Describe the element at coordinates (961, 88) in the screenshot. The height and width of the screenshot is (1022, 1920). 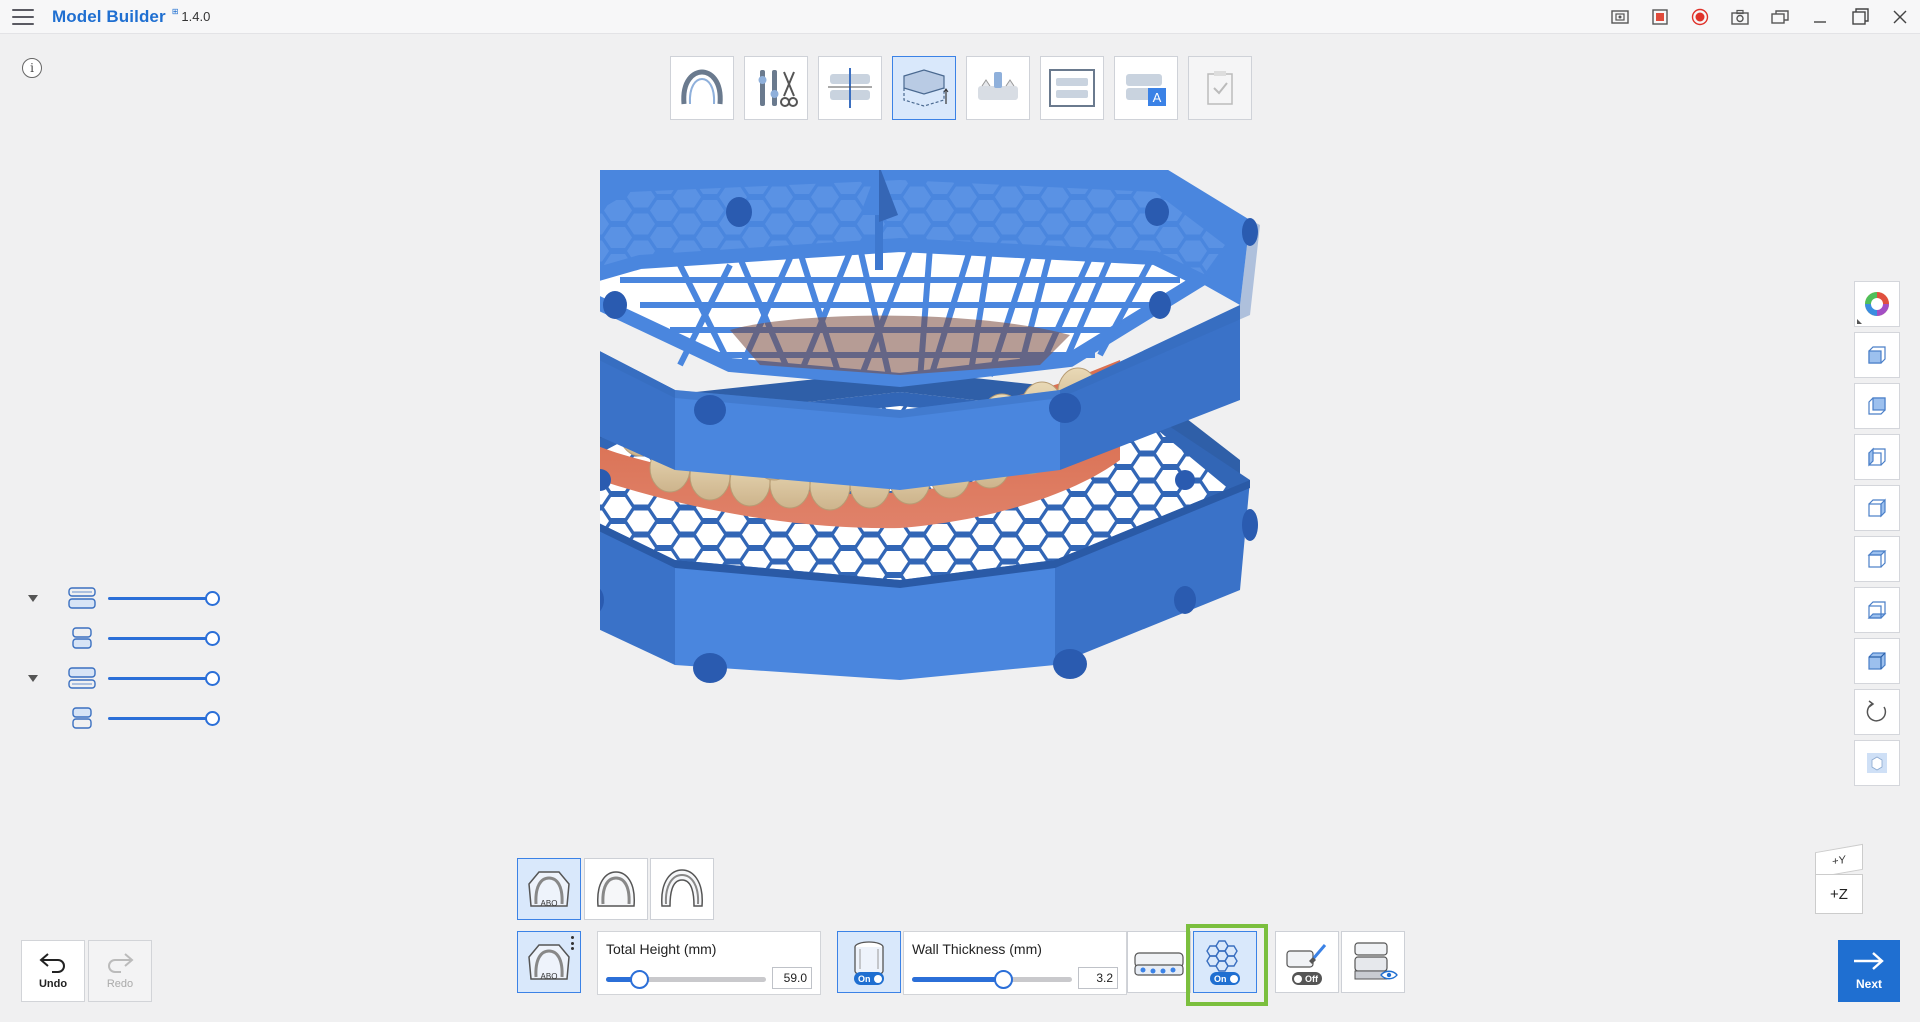
I see `workflow-steps: A` at that location.